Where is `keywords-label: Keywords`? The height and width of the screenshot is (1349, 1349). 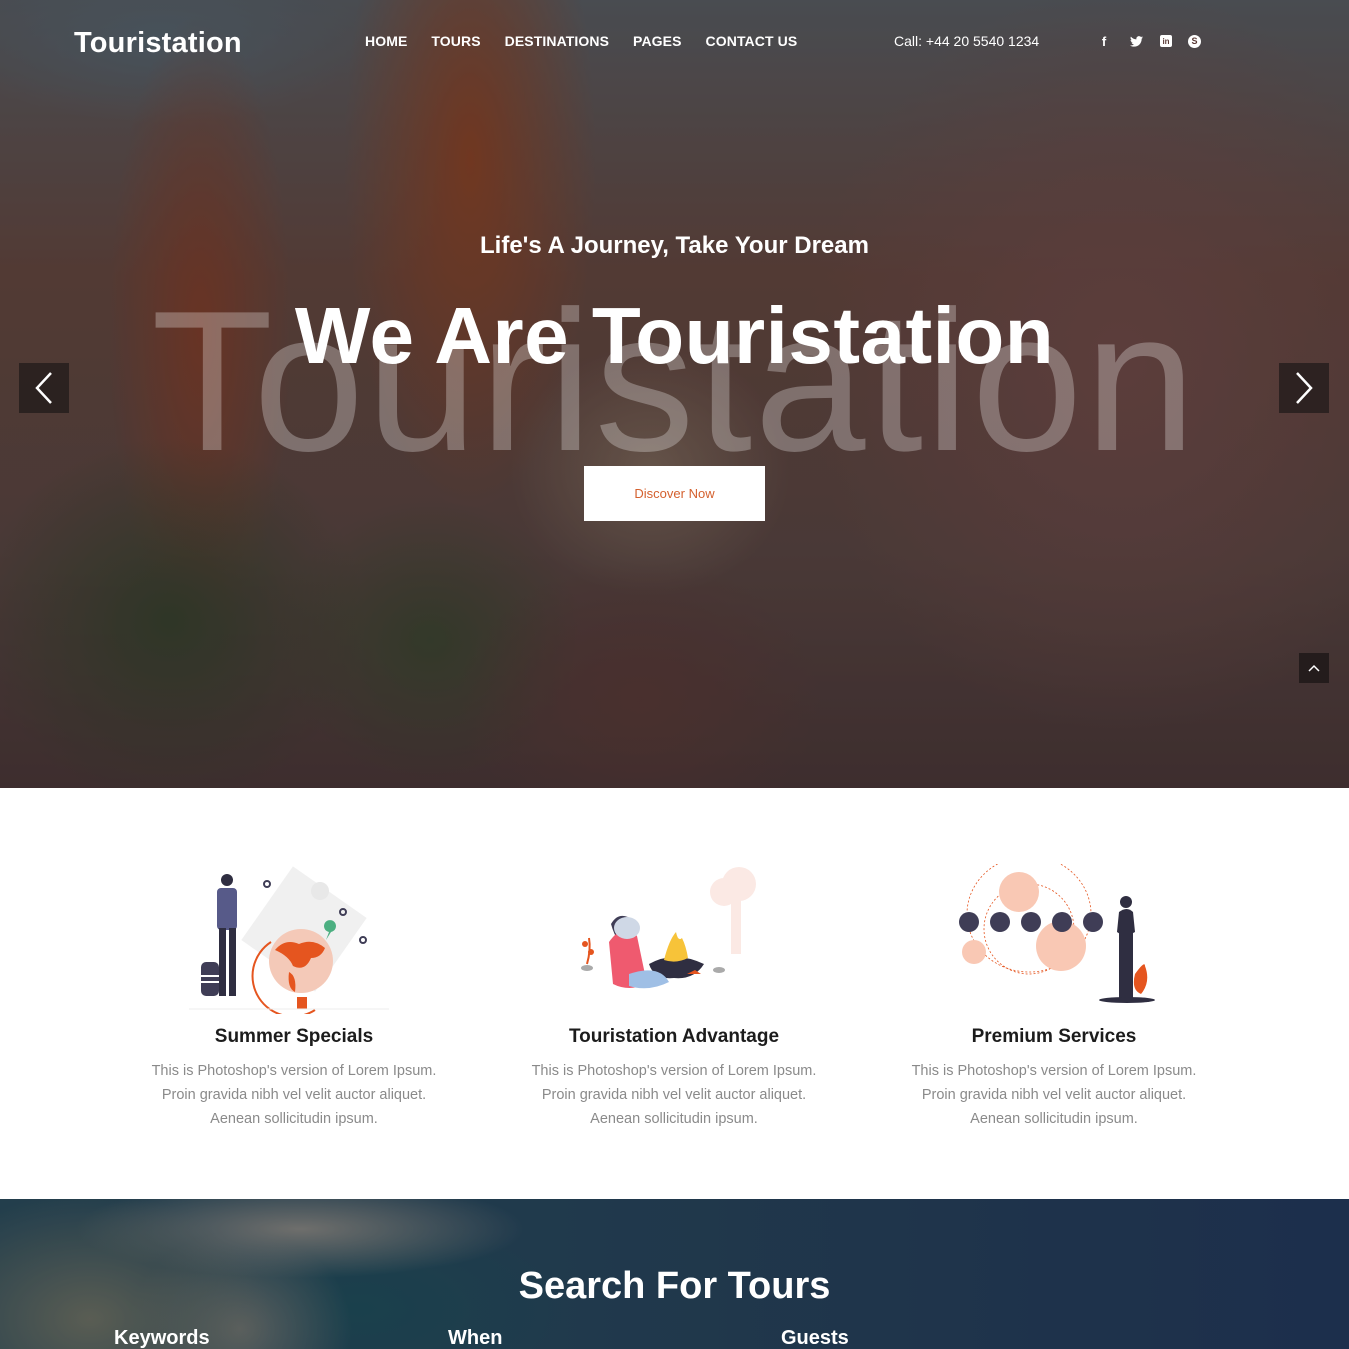 keywords-label: Keywords is located at coordinates (162, 1338).